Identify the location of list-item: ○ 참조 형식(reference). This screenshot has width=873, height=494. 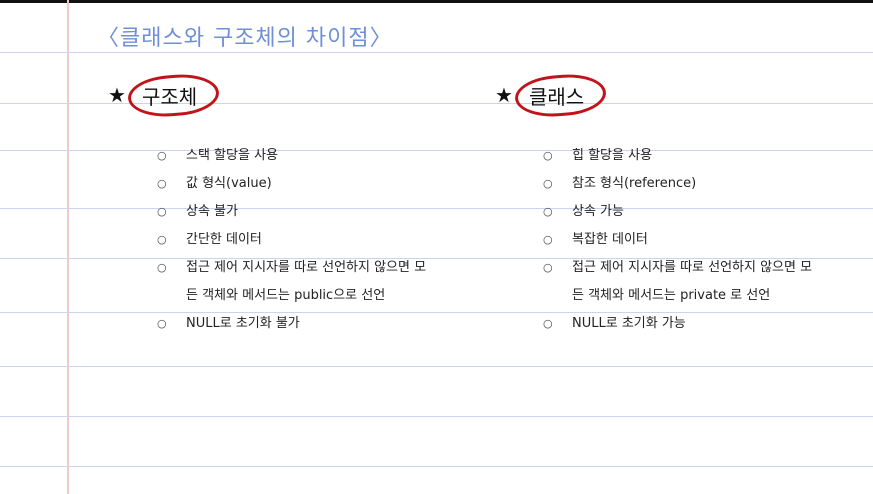
(677, 184).